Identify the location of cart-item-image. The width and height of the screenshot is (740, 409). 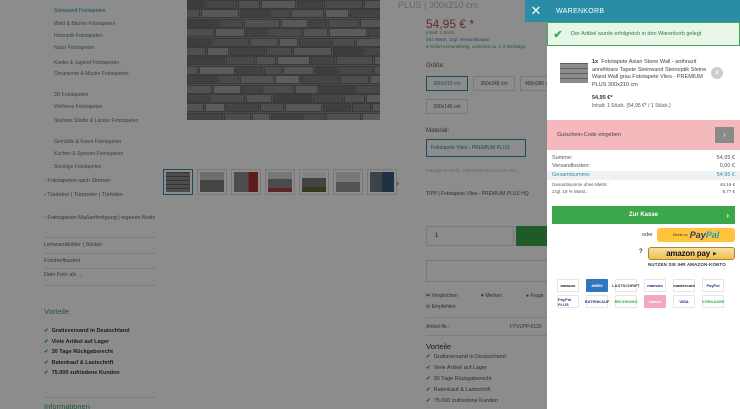
(574, 73).